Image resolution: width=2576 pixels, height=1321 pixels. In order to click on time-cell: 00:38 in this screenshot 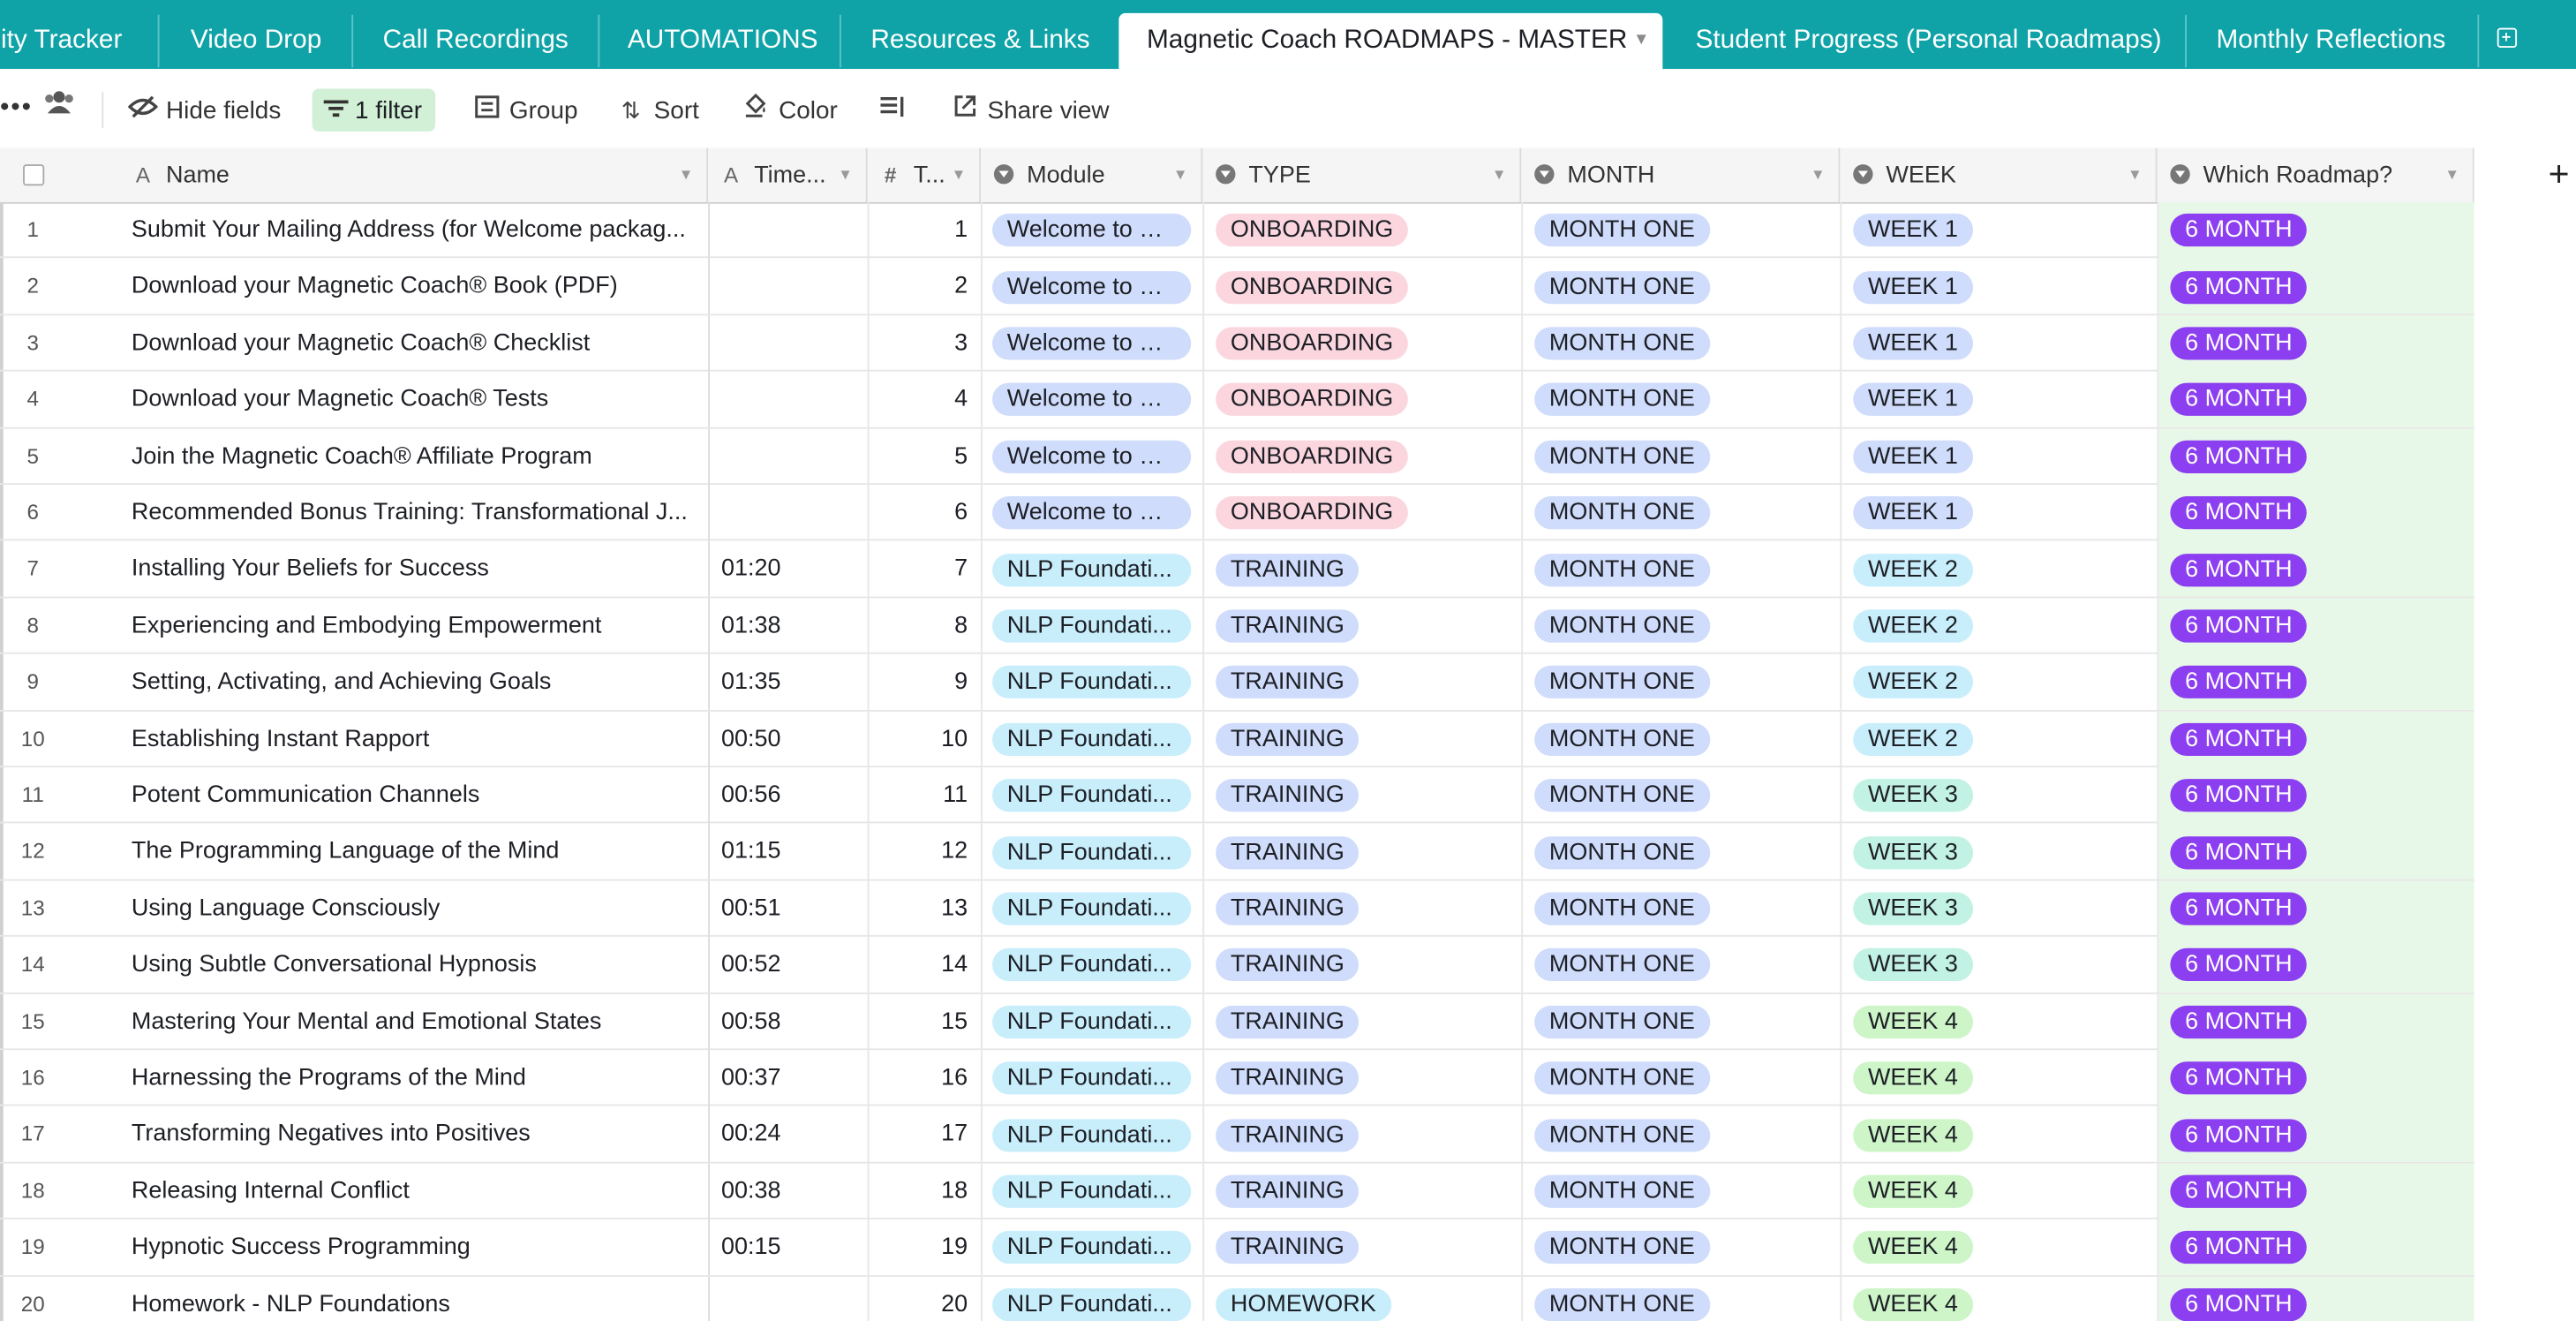, I will do `click(788, 1191)`.